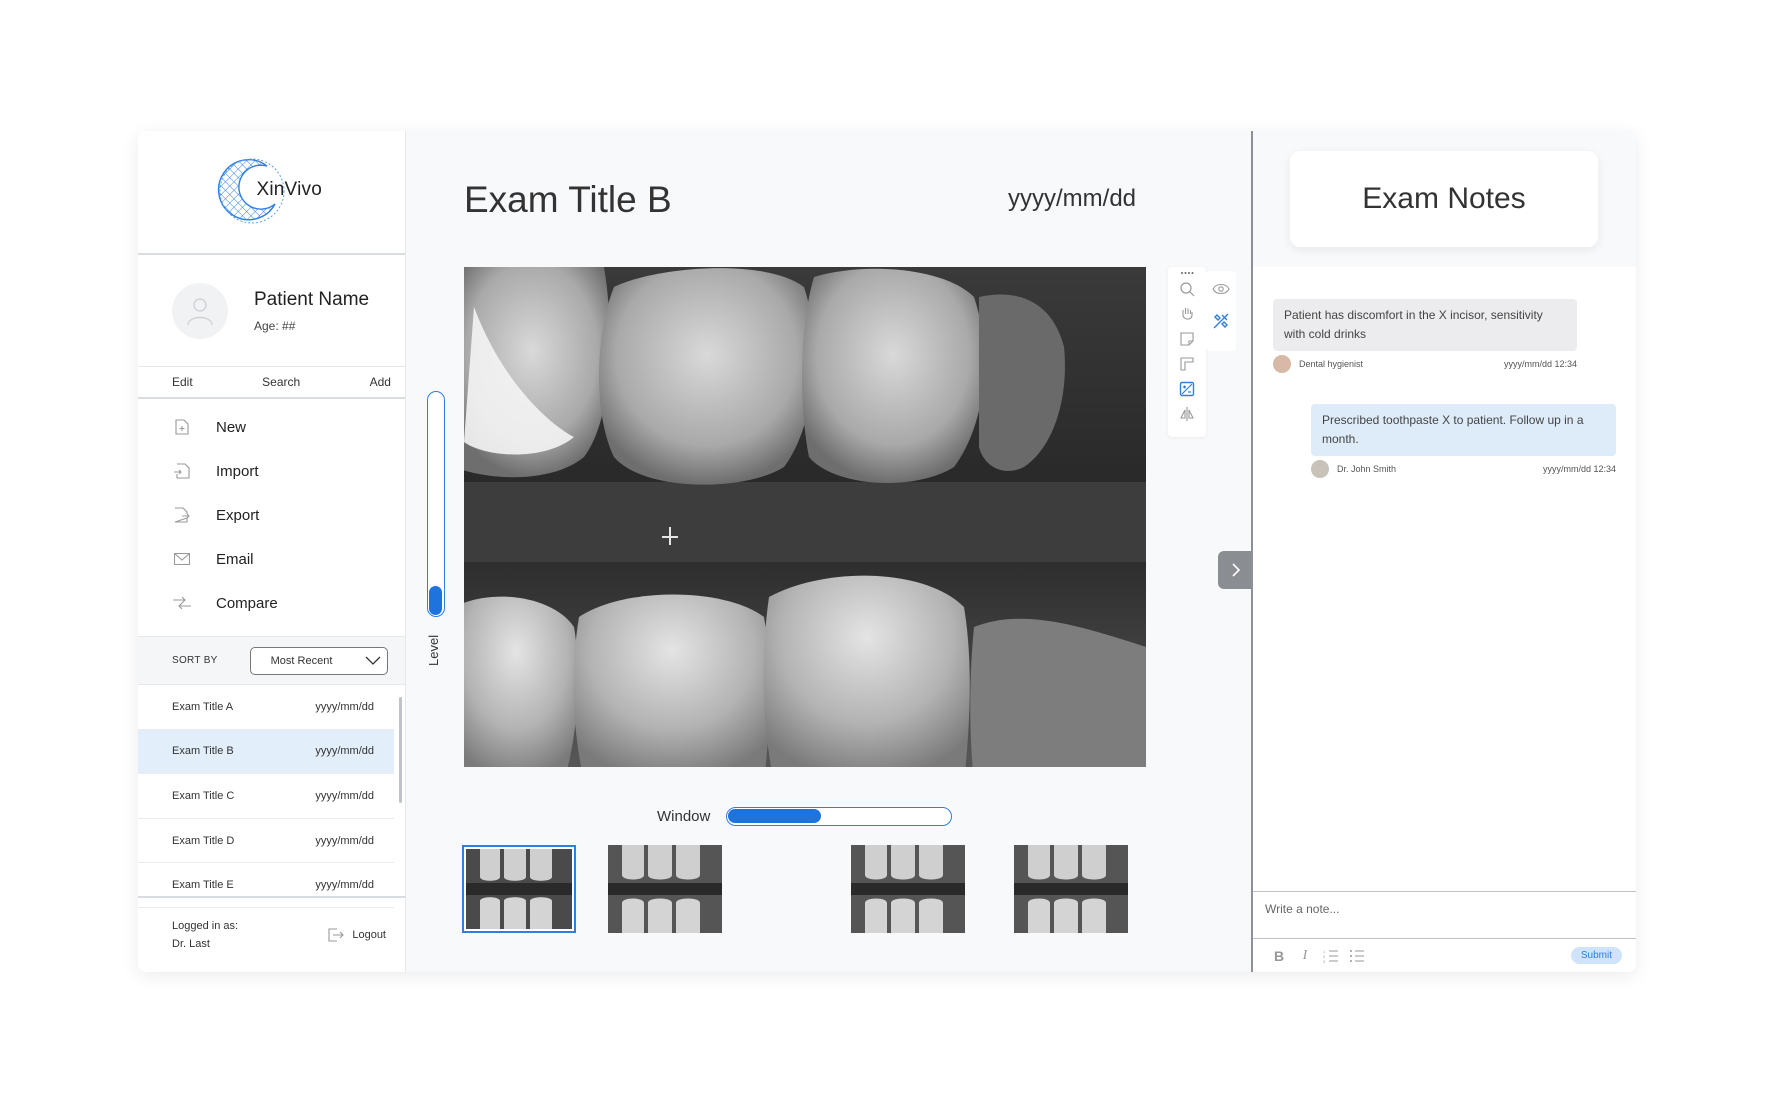 The width and height of the screenshot is (1768, 1098). What do you see at coordinates (1357, 956) in the screenshot?
I see `bullet-list-icon` at bounding box center [1357, 956].